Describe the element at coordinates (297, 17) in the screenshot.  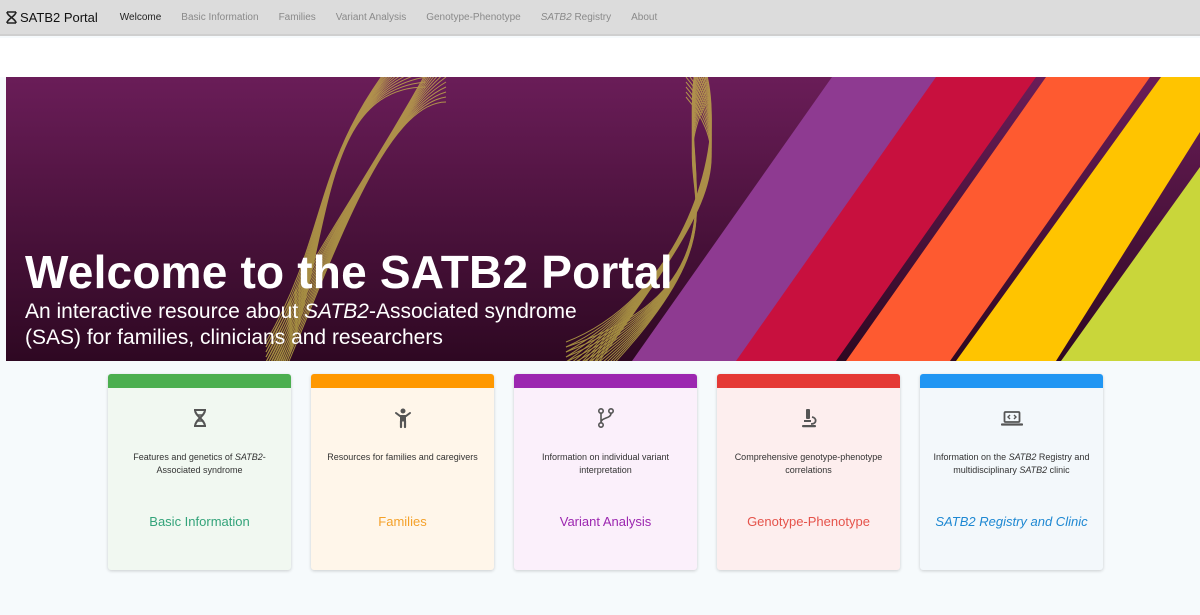
I see `nav-families: Families` at that location.